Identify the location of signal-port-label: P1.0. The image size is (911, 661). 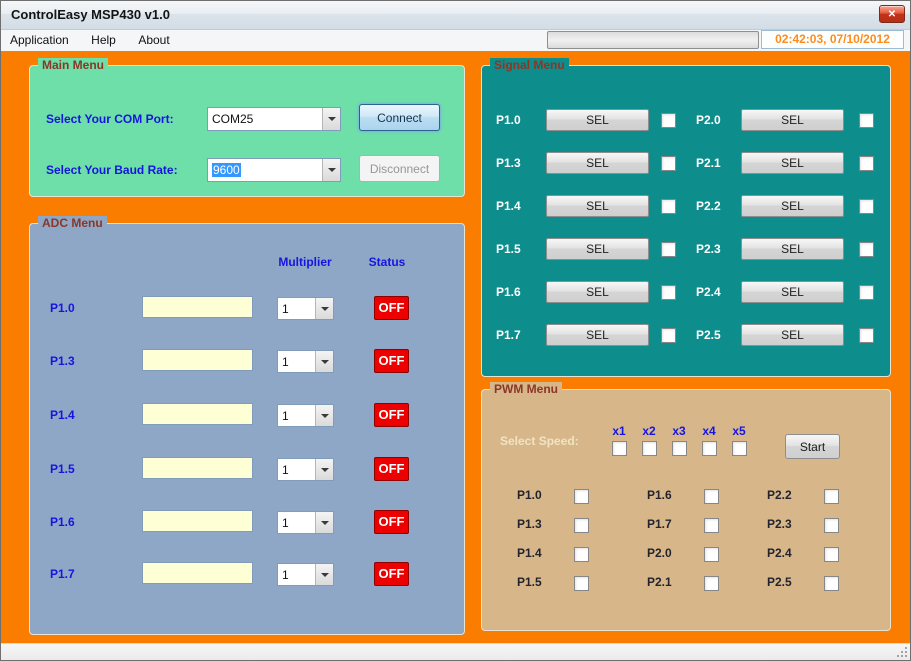
(508, 120).